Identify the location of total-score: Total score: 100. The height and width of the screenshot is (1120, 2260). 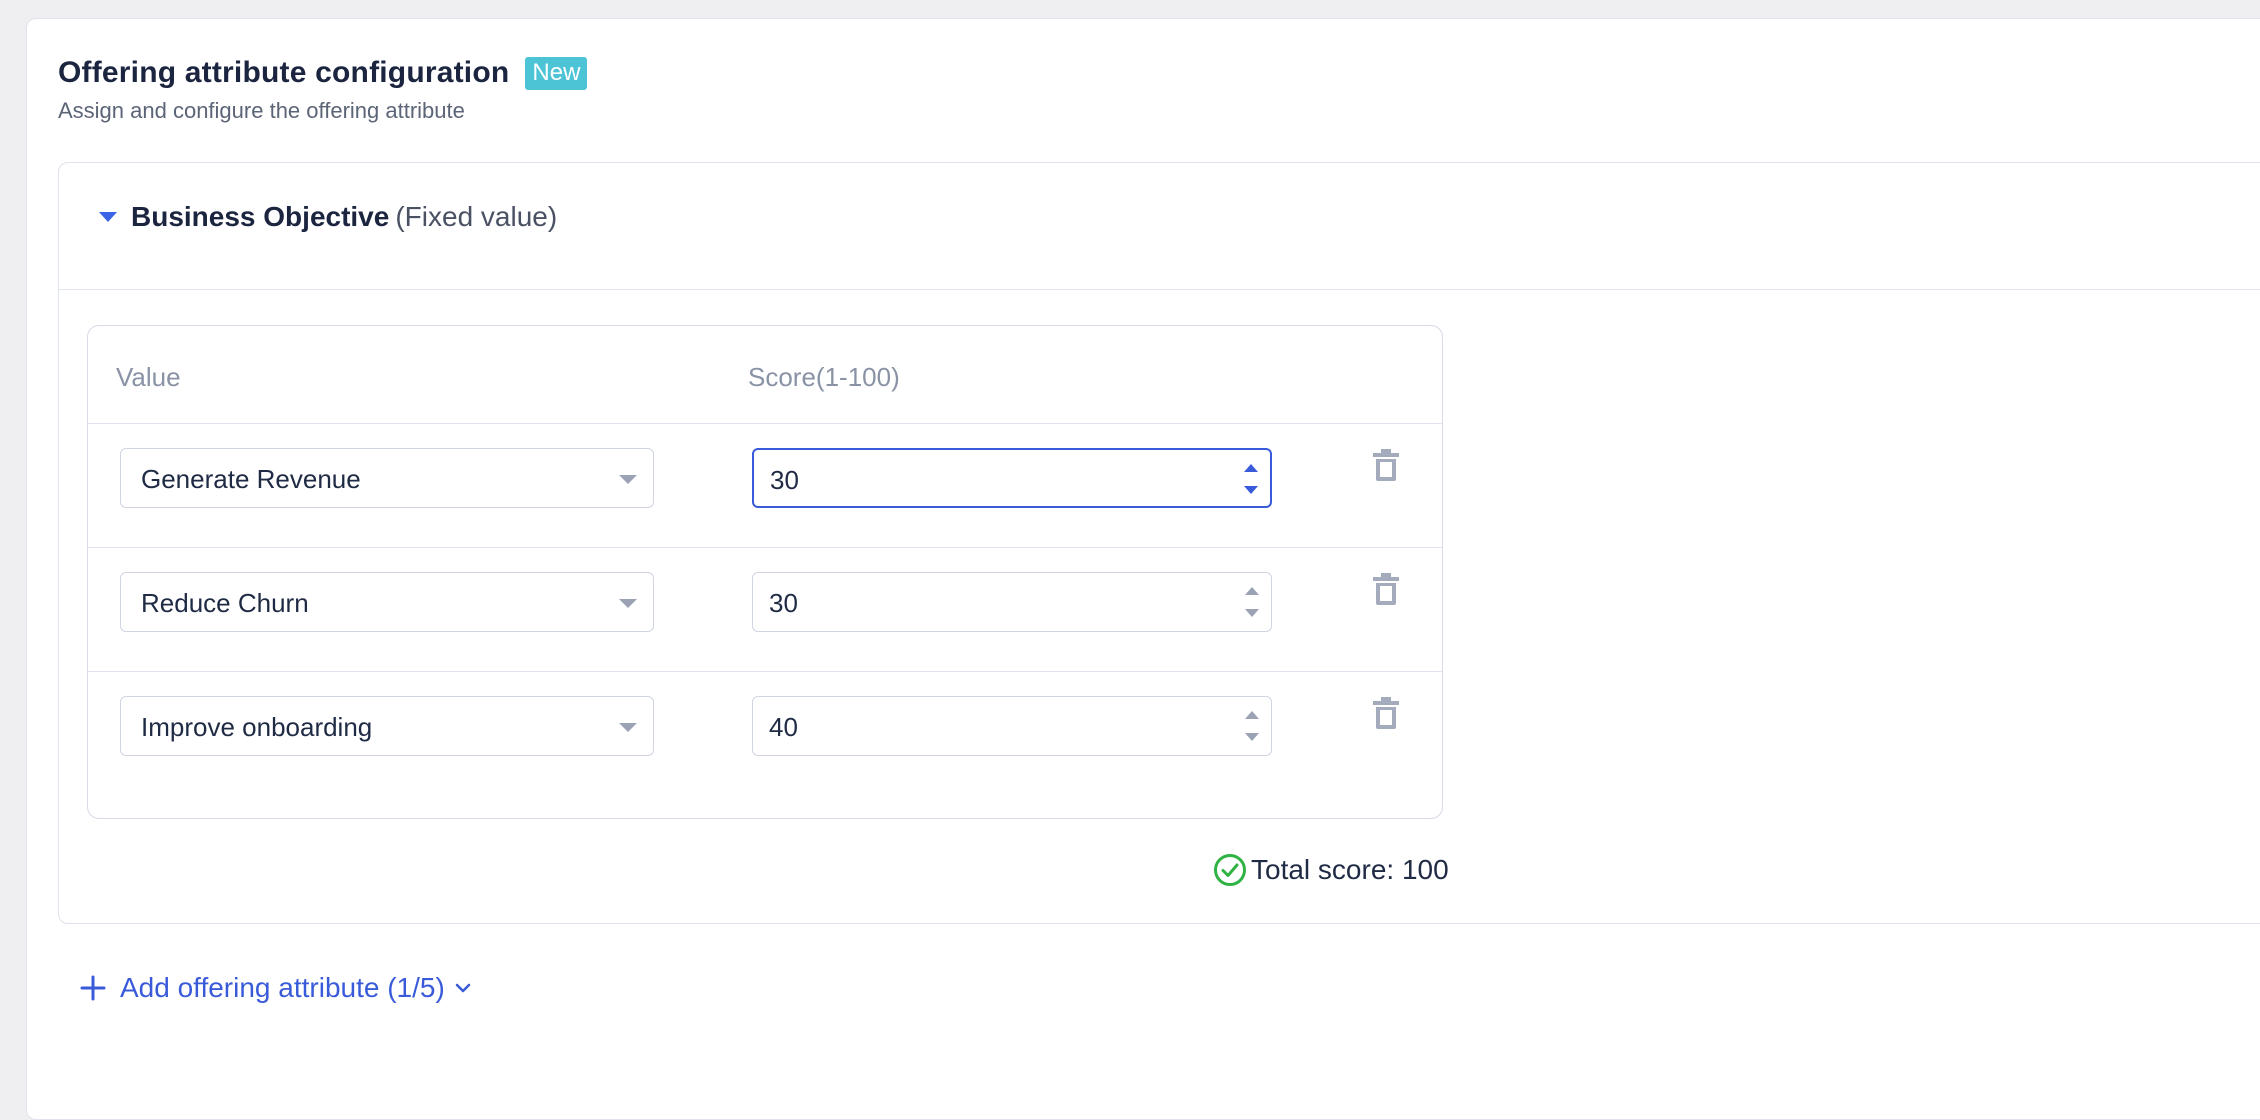
(1331, 870).